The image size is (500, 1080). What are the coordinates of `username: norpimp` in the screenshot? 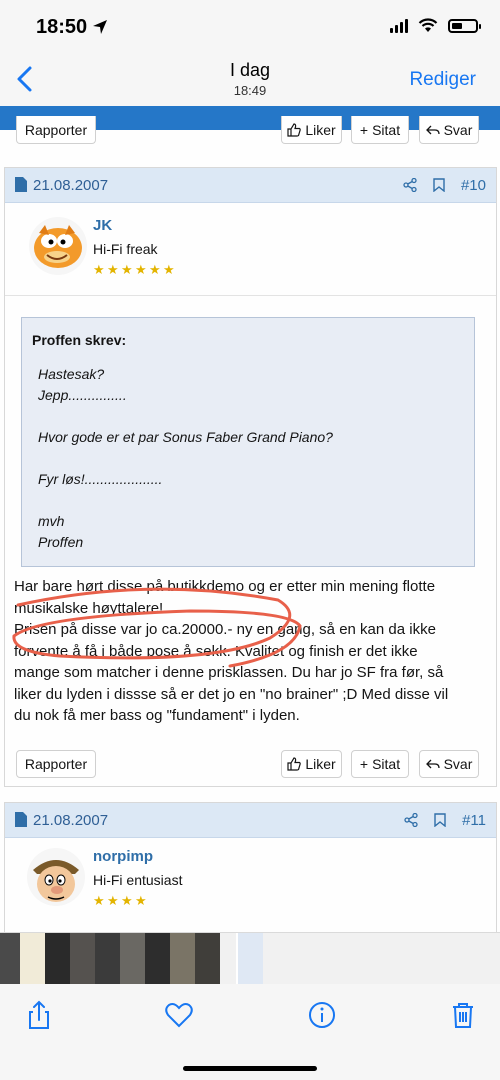 It's located at (123, 856).